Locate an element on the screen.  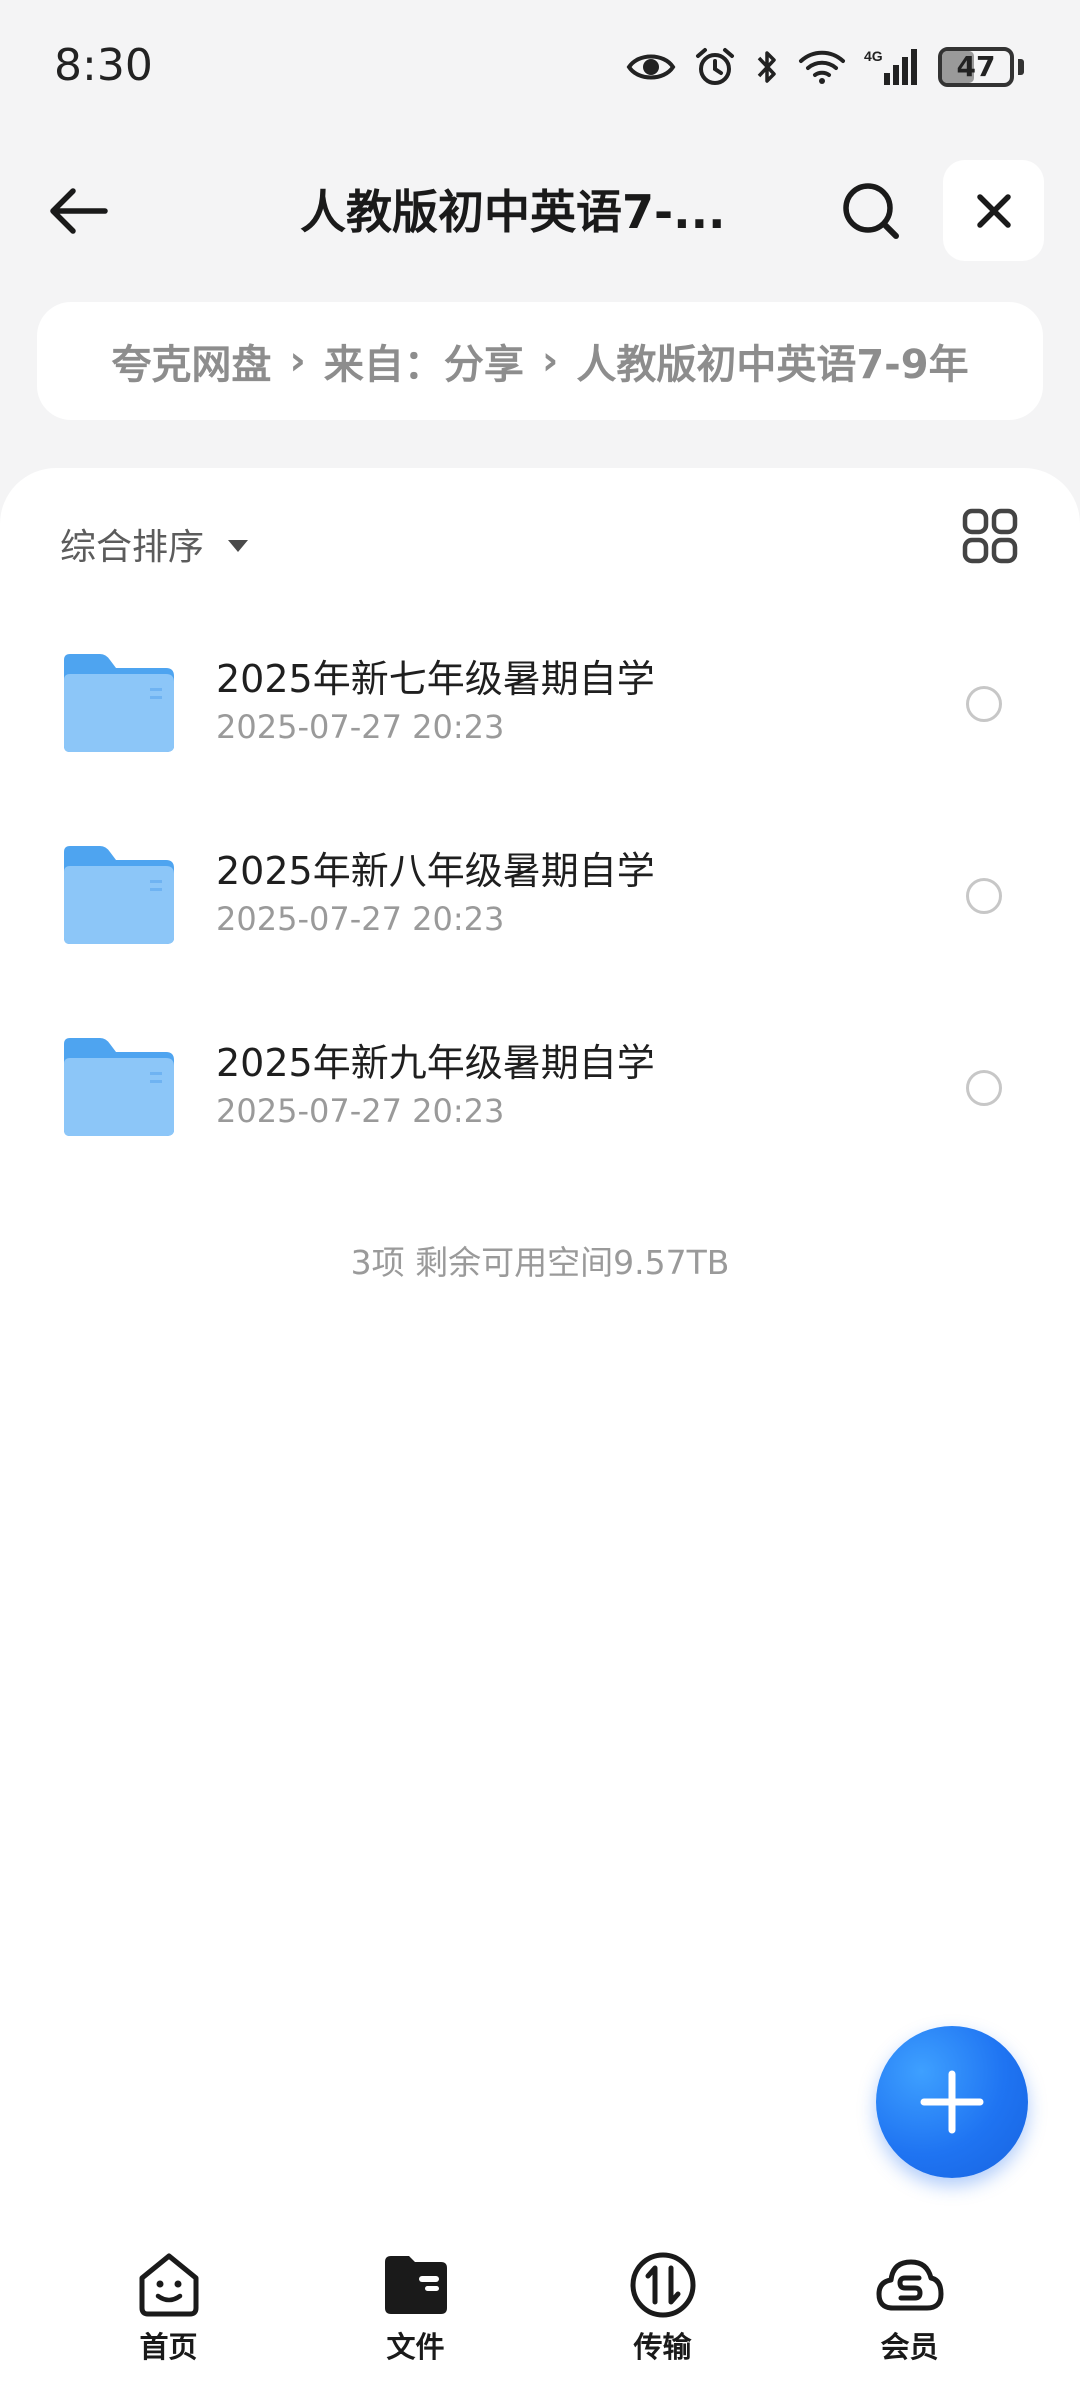
nav-item-files: 文件 is located at coordinates (415, 2314).